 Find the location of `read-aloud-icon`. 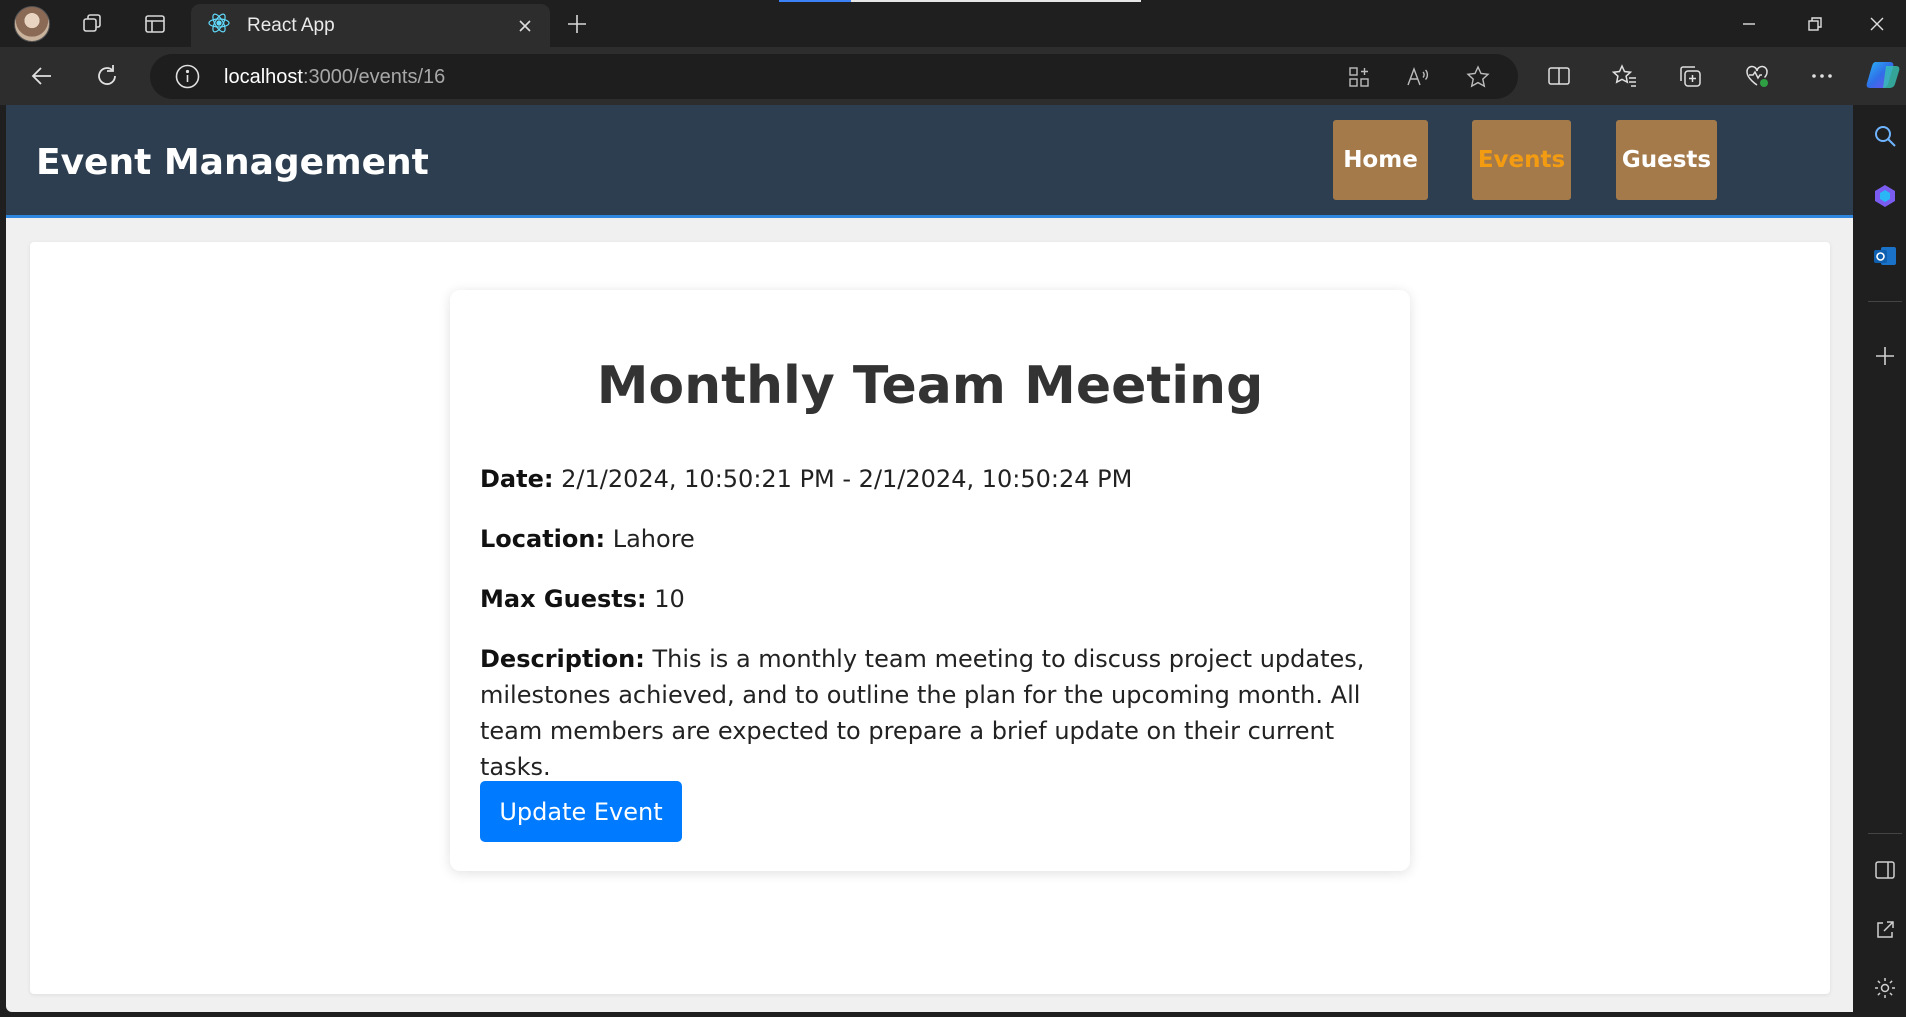

read-aloud-icon is located at coordinates (1418, 77).